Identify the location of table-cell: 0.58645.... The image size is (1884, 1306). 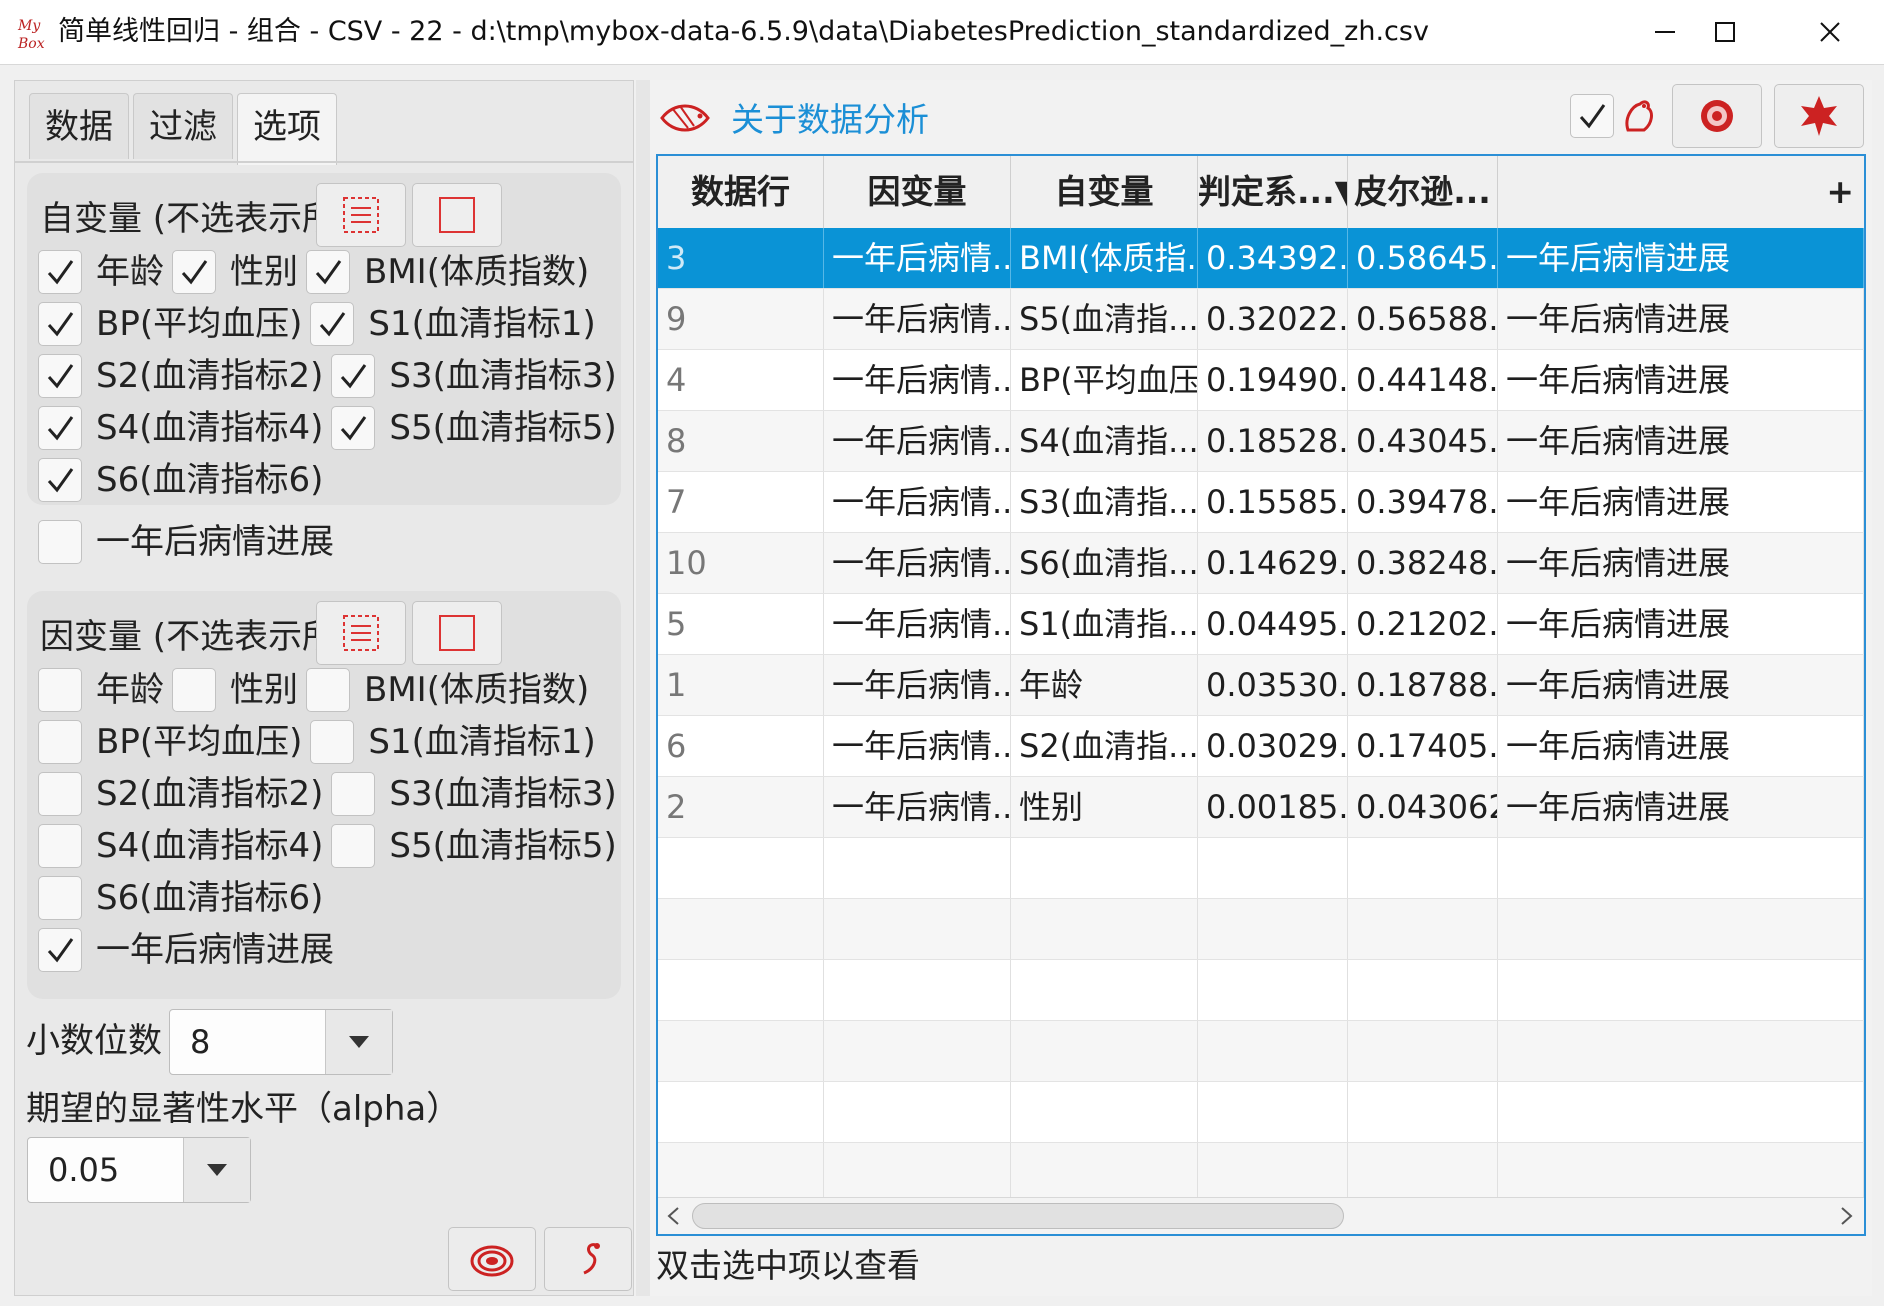
(1423, 258).